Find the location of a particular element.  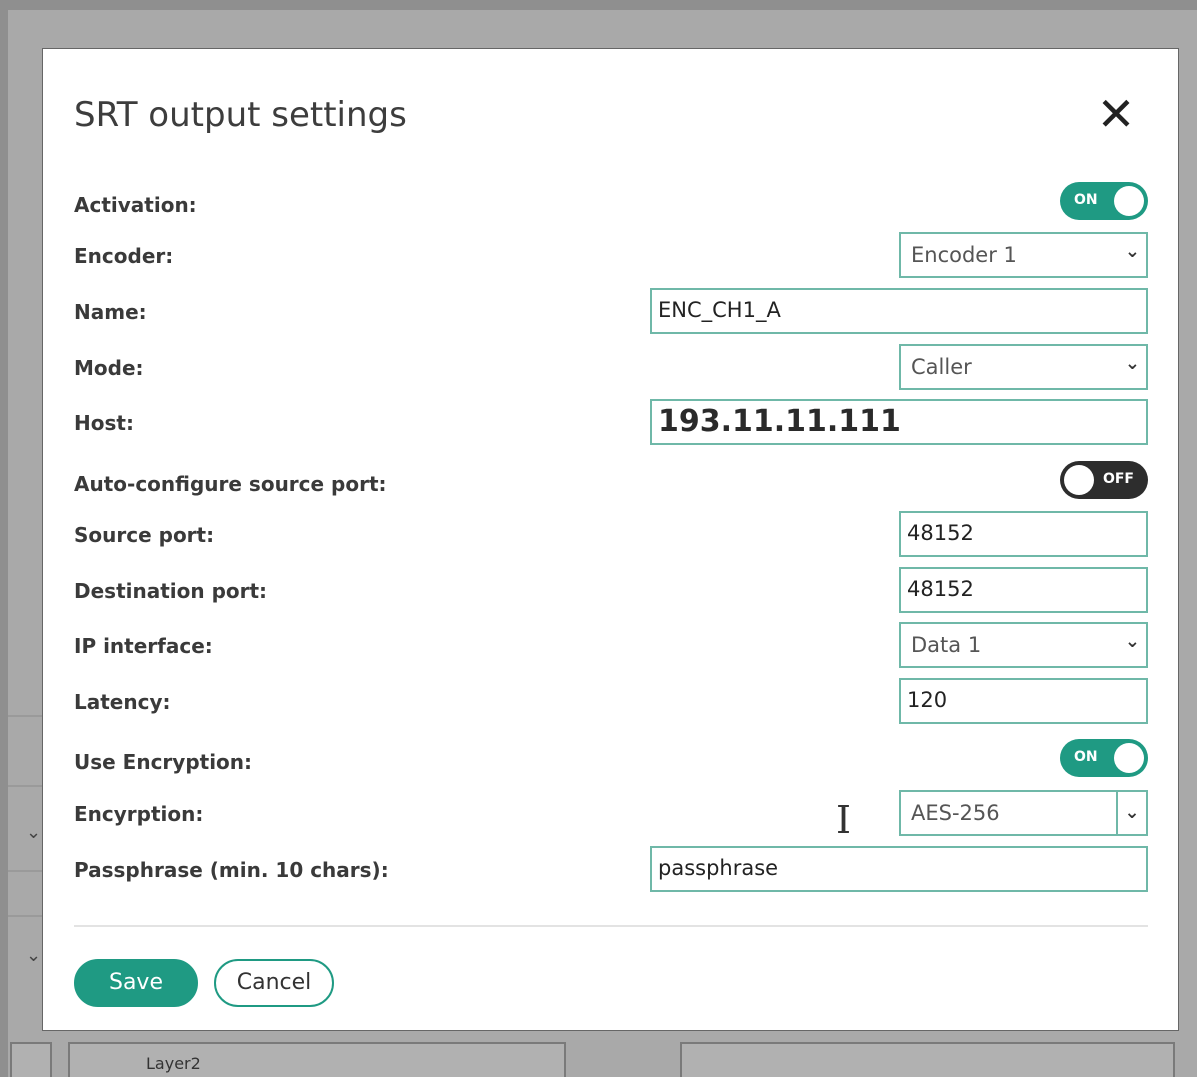

encoder-row: Encoder: Encoder 1 ⌄ is located at coordinates (611, 255).